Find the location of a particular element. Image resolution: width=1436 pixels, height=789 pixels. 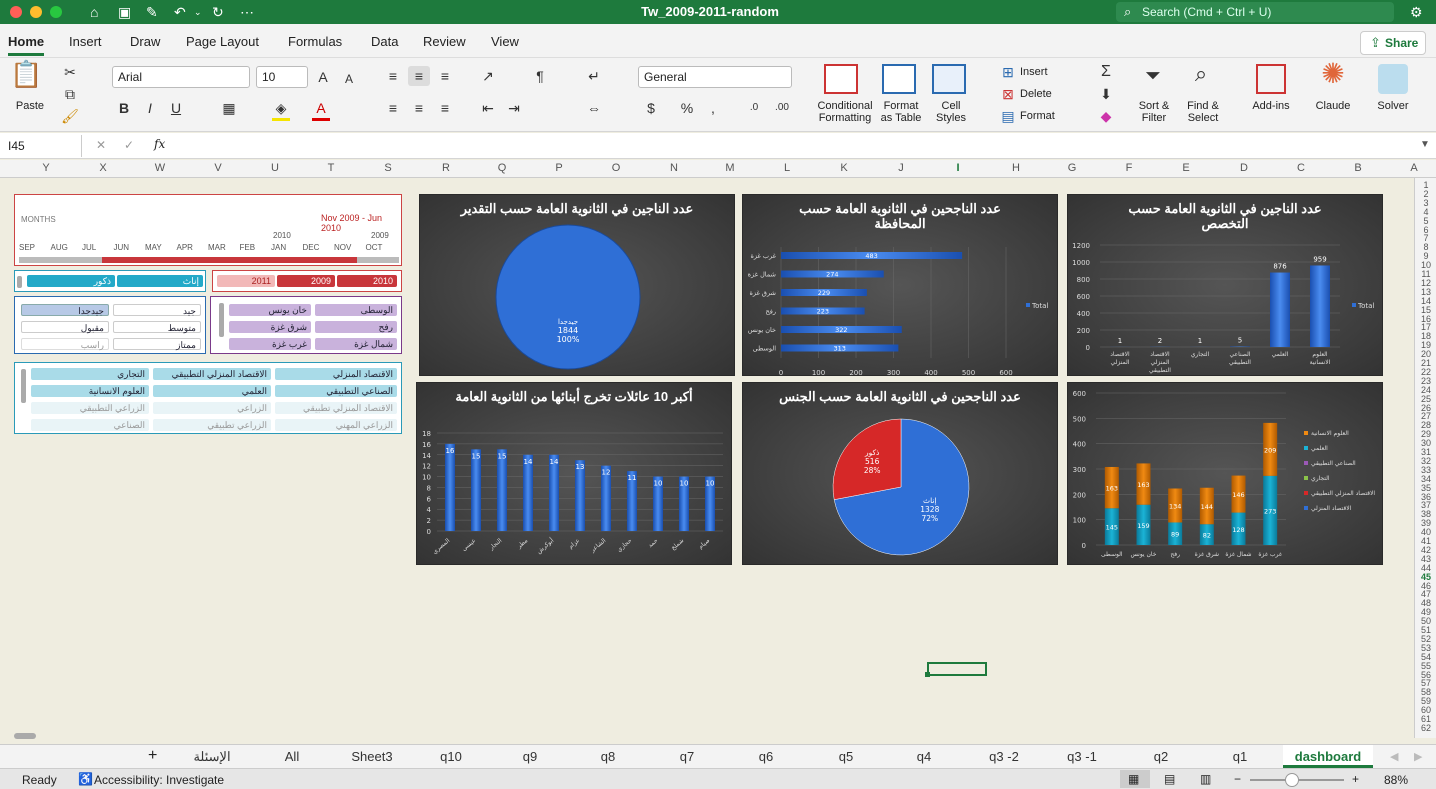

sheet-tab: q4 is located at coordinates (924, 756).